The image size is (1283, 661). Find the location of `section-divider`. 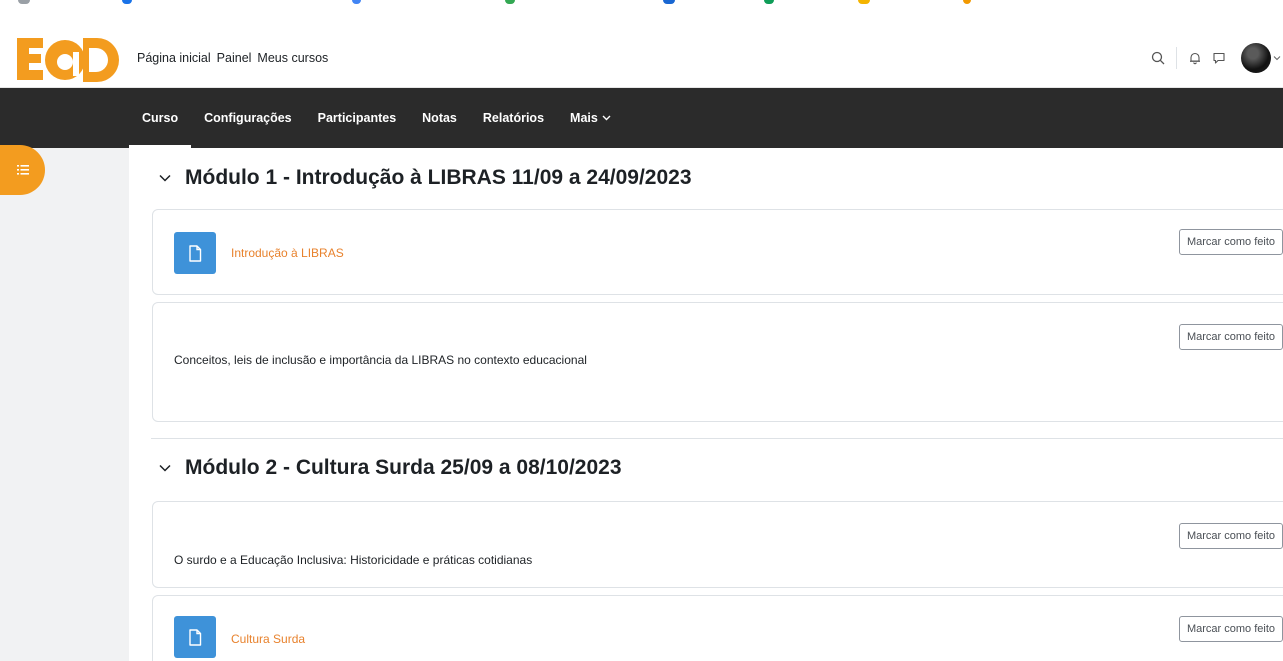

section-divider is located at coordinates (717, 438).